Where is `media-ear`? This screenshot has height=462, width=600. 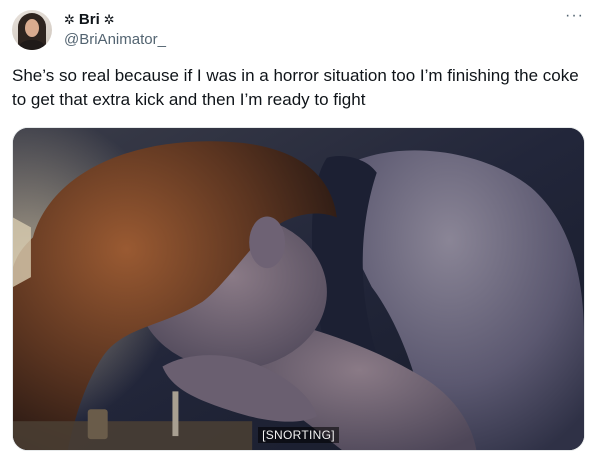
media-ear is located at coordinates (267, 242).